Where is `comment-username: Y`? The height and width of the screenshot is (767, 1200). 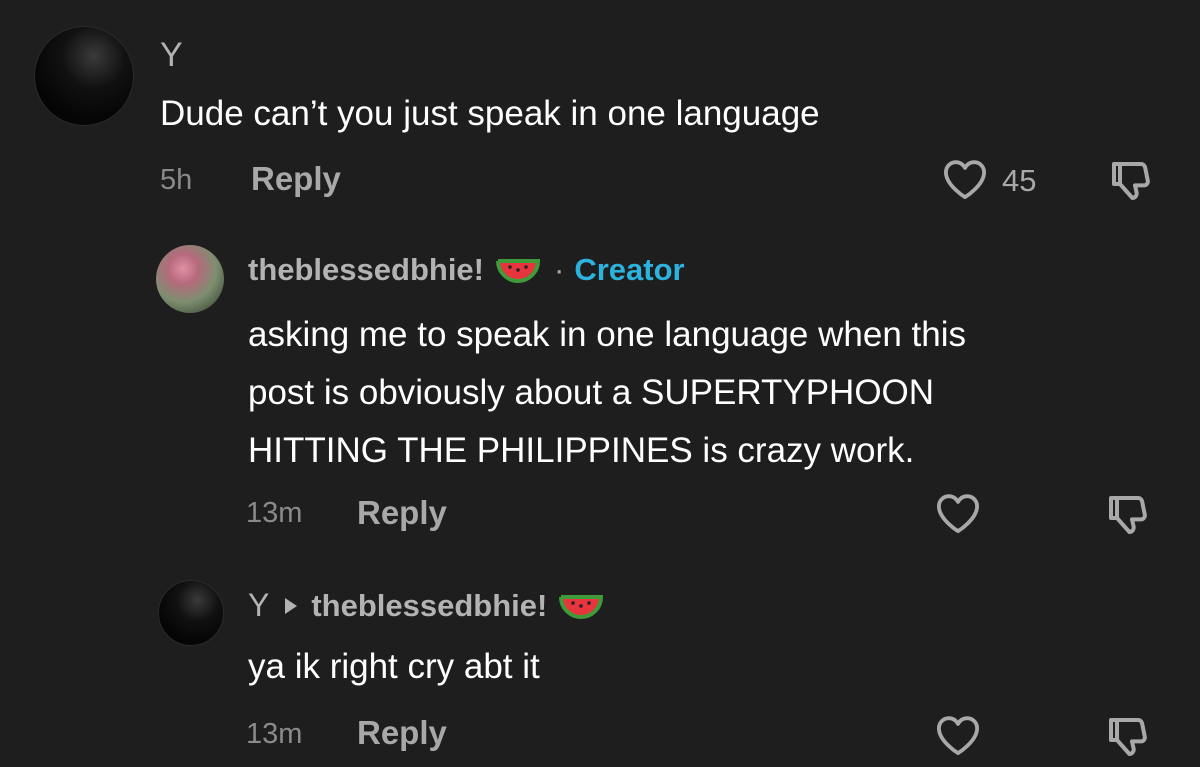 comment-username: Y is located at coordinates (171, 55).